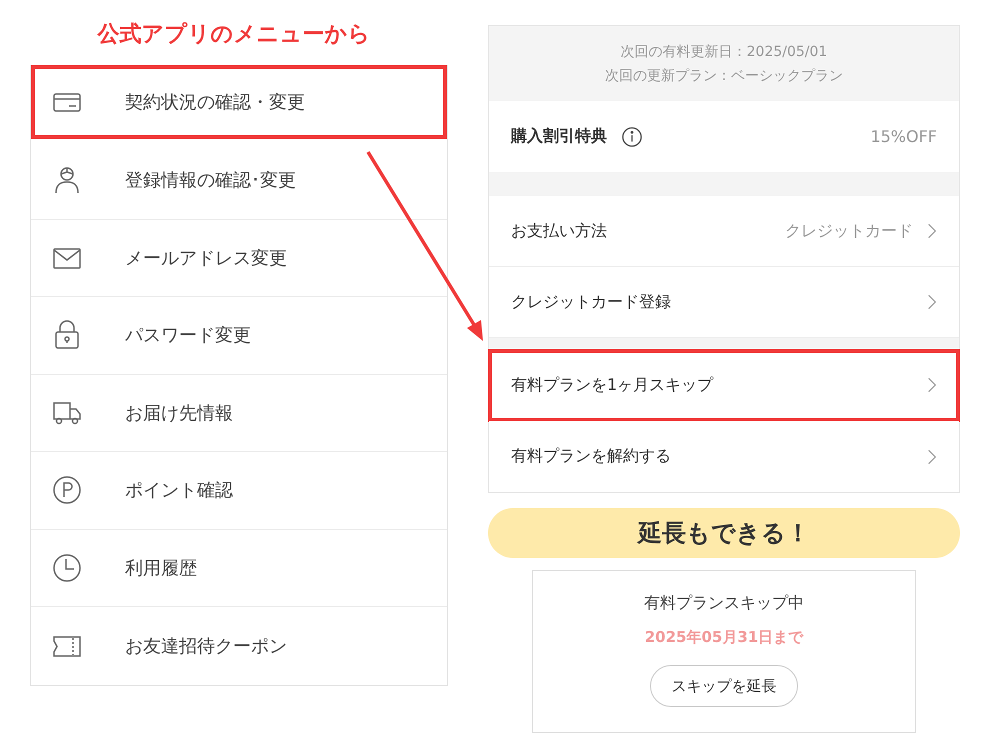 The width and height of the screenshot is (1000, 750). What do you see at coordinates (67, 490) in the screenshot?
I see `points-icon` at bounding box center [67, 490].